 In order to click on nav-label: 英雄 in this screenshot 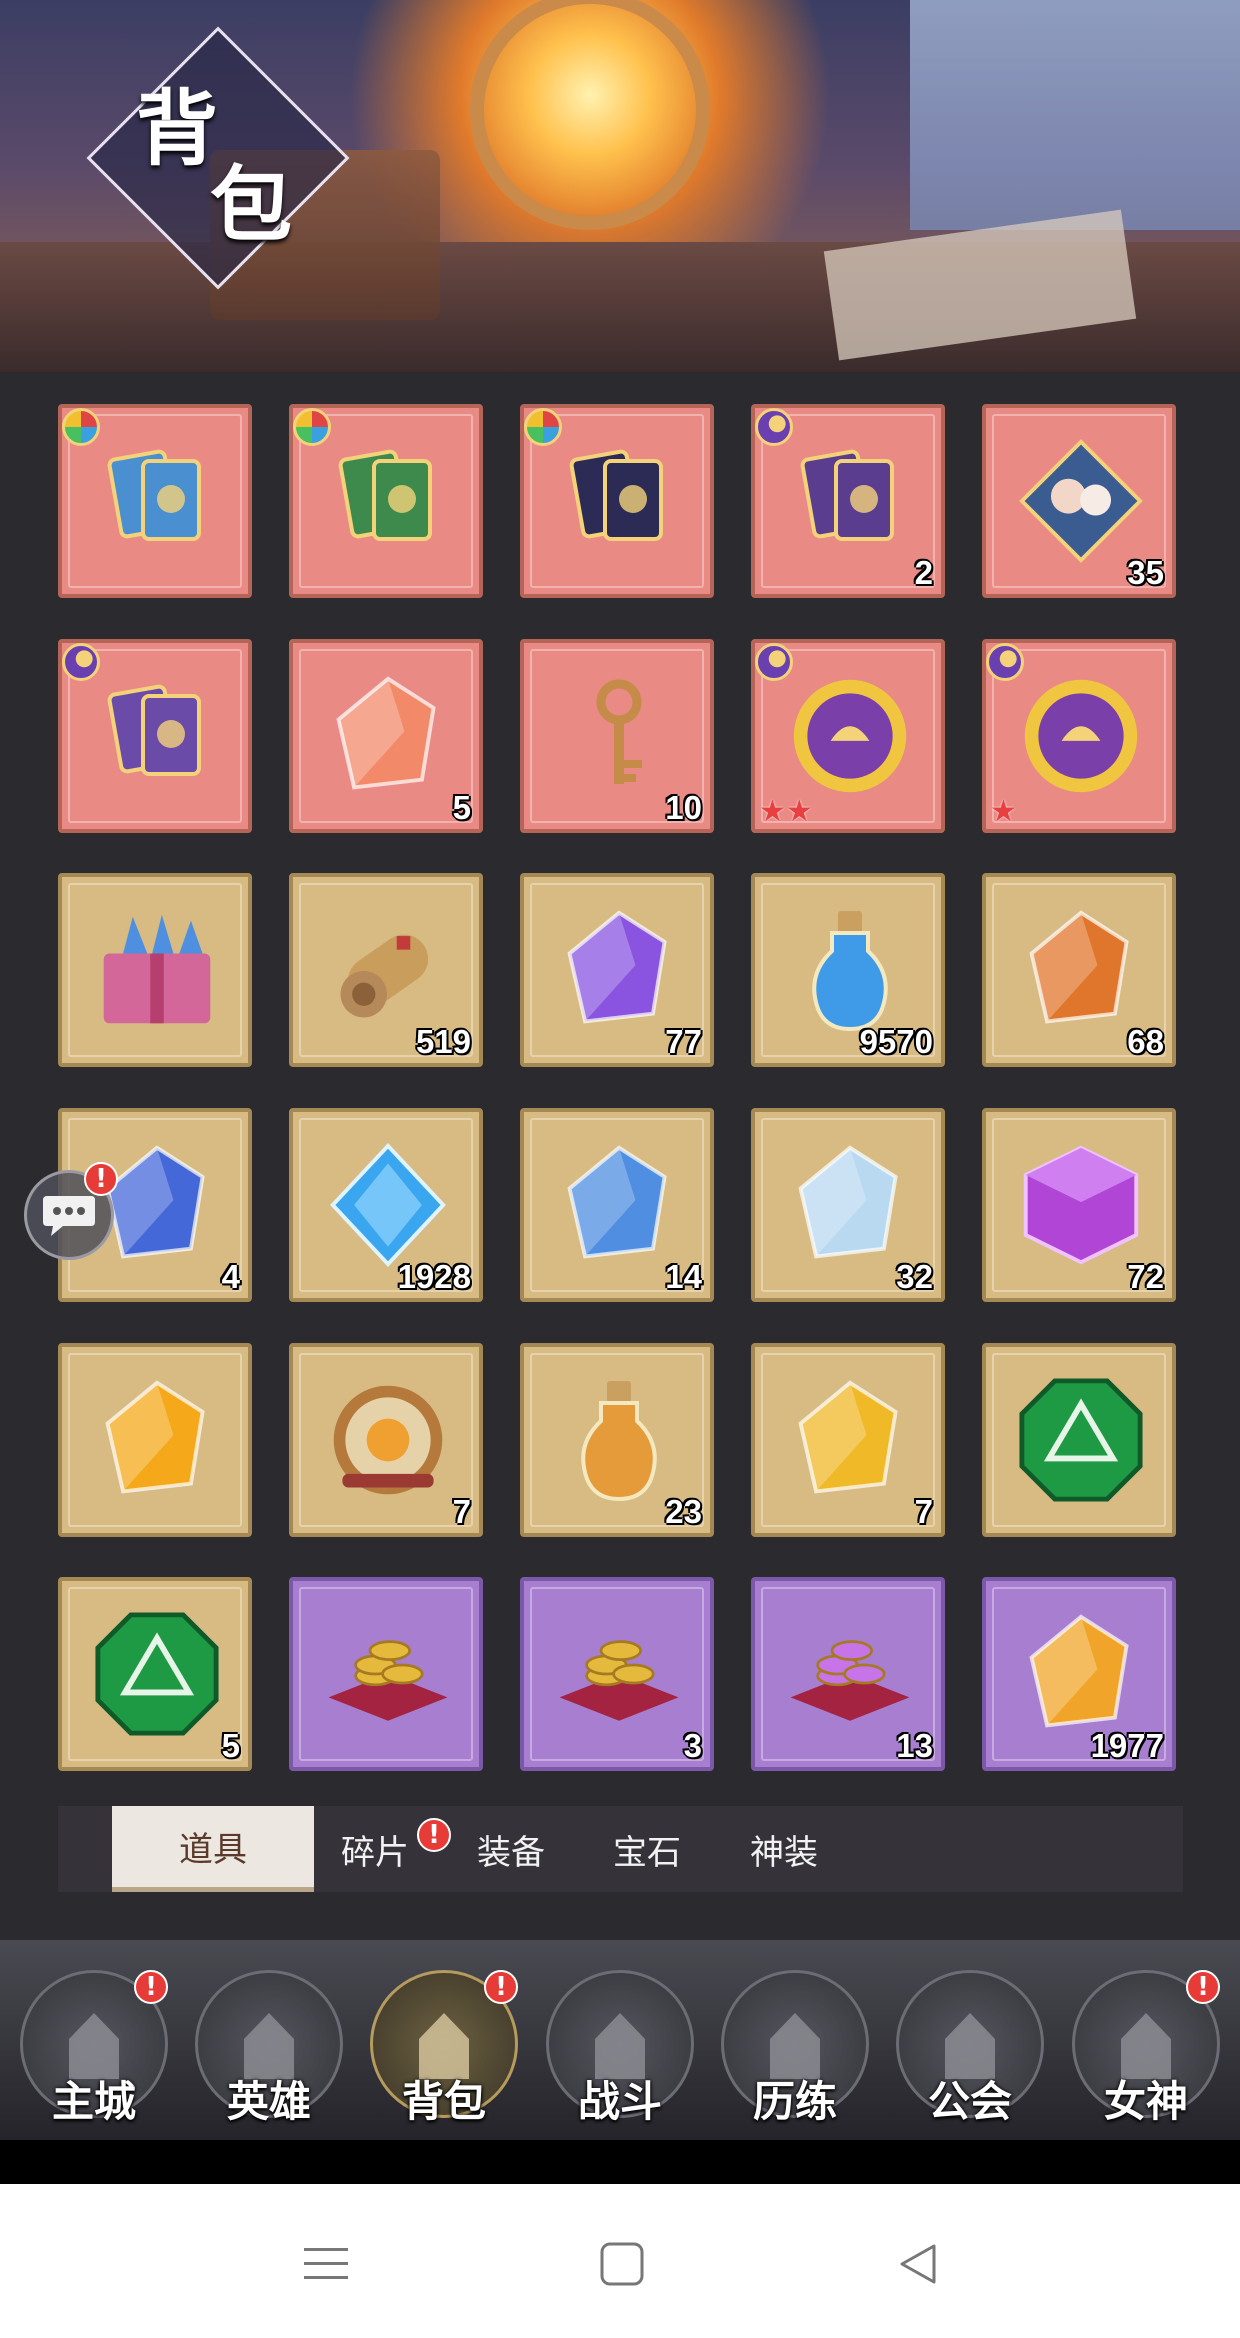, I will do `click(268, 2101)`.